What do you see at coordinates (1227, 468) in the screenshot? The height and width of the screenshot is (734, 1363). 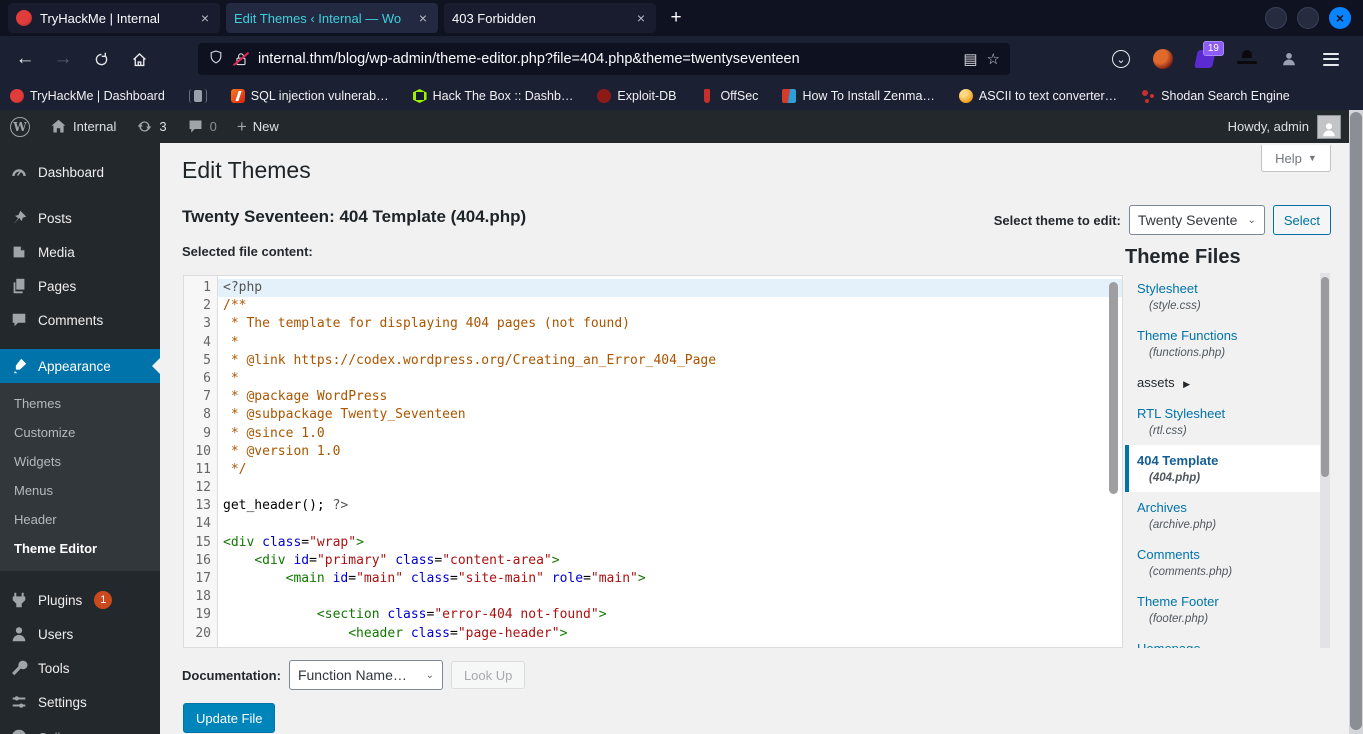 I see `theme-file-404-template: 404 Template (404.php)` at bounding box center [1227, 468].